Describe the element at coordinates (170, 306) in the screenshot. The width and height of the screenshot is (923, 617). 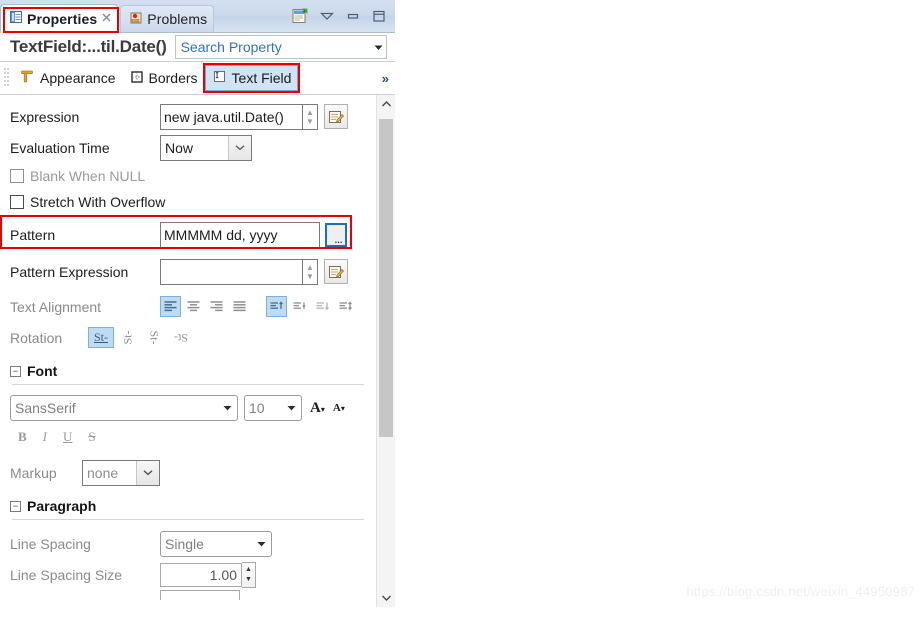
I see `align-left-icon` at that location.